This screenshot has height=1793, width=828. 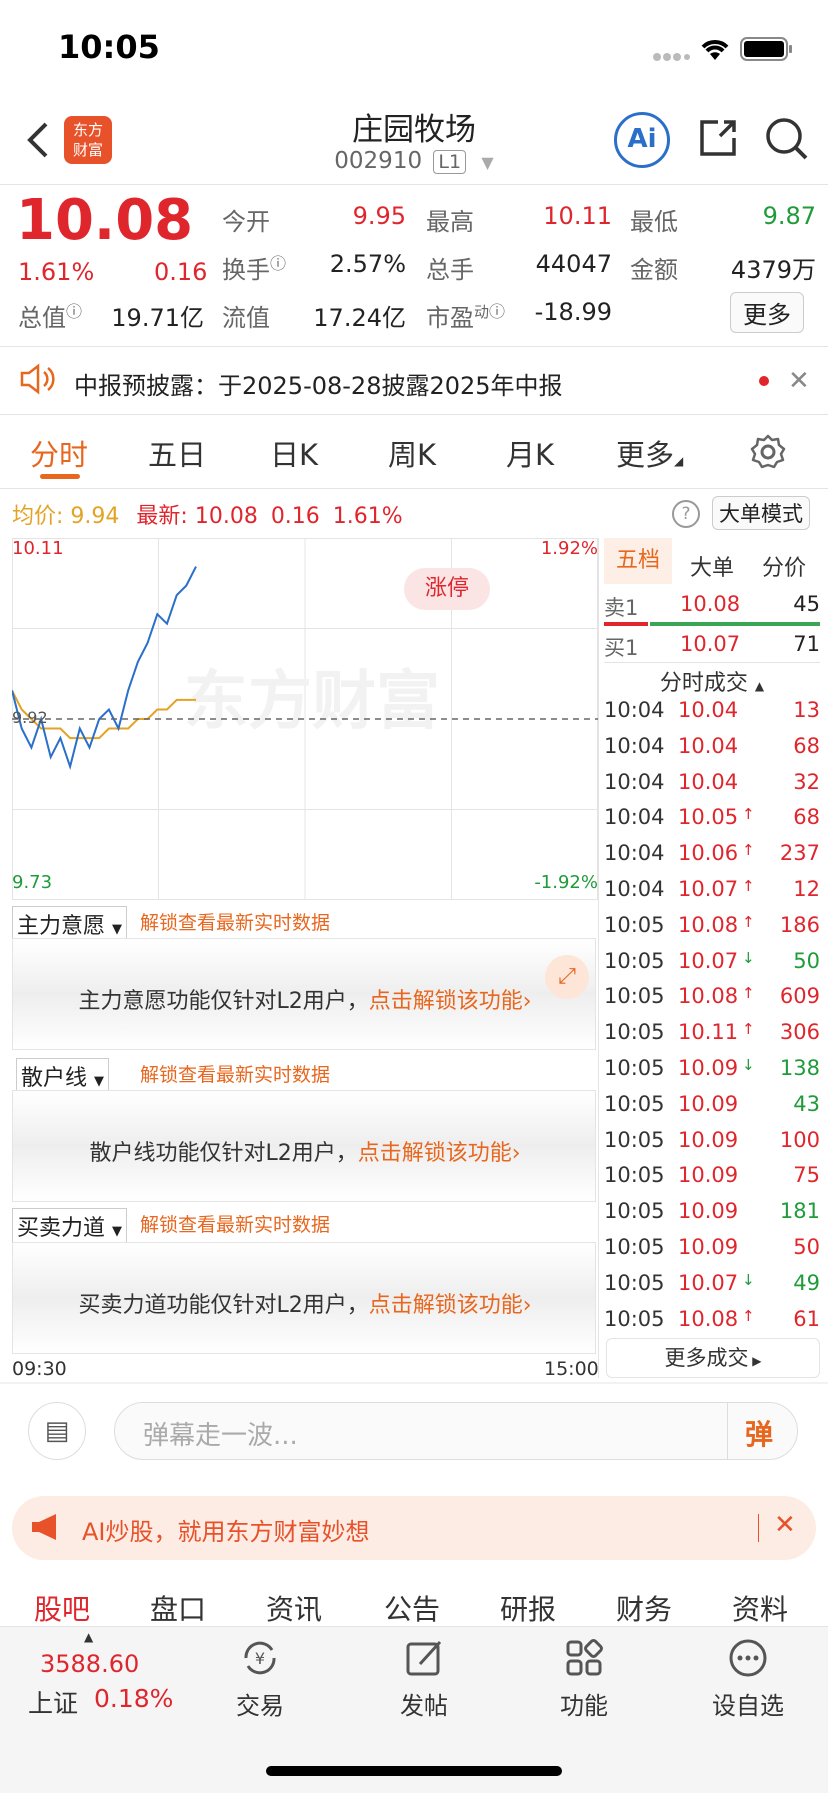 I want to click on nav-add-watchlist: 设自选, so click(x=748, y=1678).